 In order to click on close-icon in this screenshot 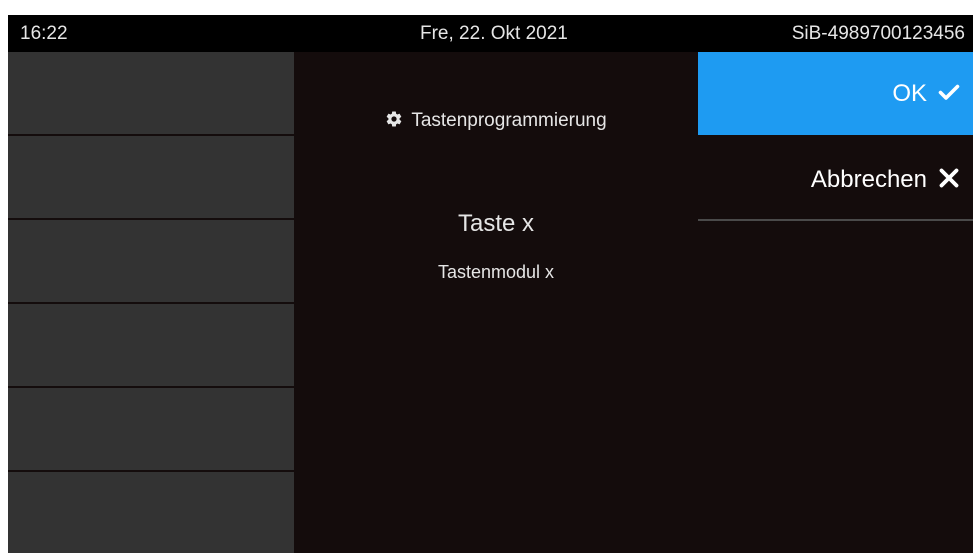, I will do `click(949, 178)`.